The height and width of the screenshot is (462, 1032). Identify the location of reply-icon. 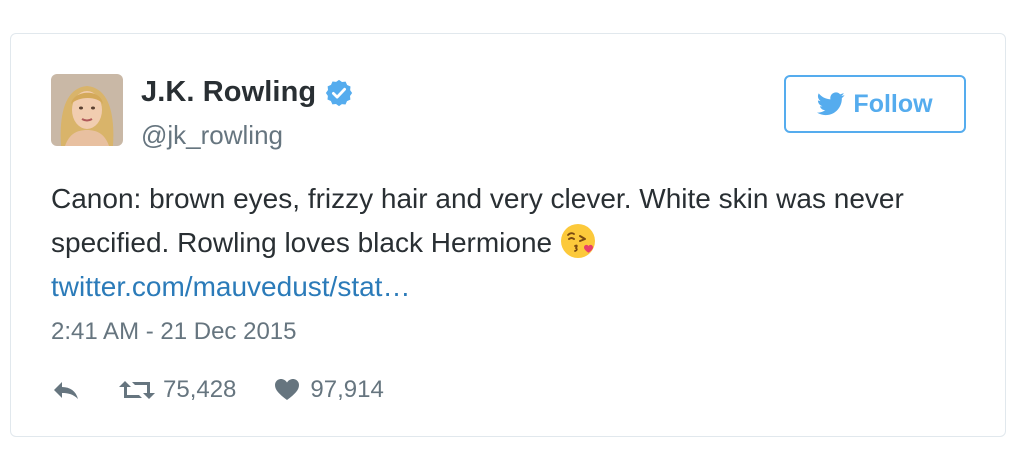
(66, 390).